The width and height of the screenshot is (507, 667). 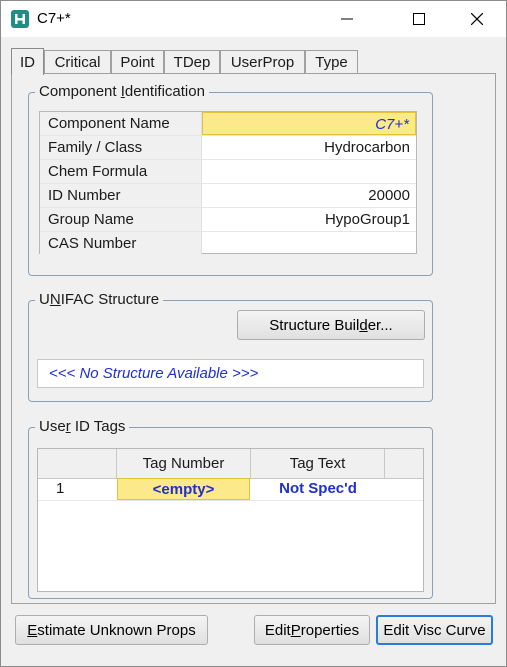 I want to click on maximize-button, so click(x=419, y=19).